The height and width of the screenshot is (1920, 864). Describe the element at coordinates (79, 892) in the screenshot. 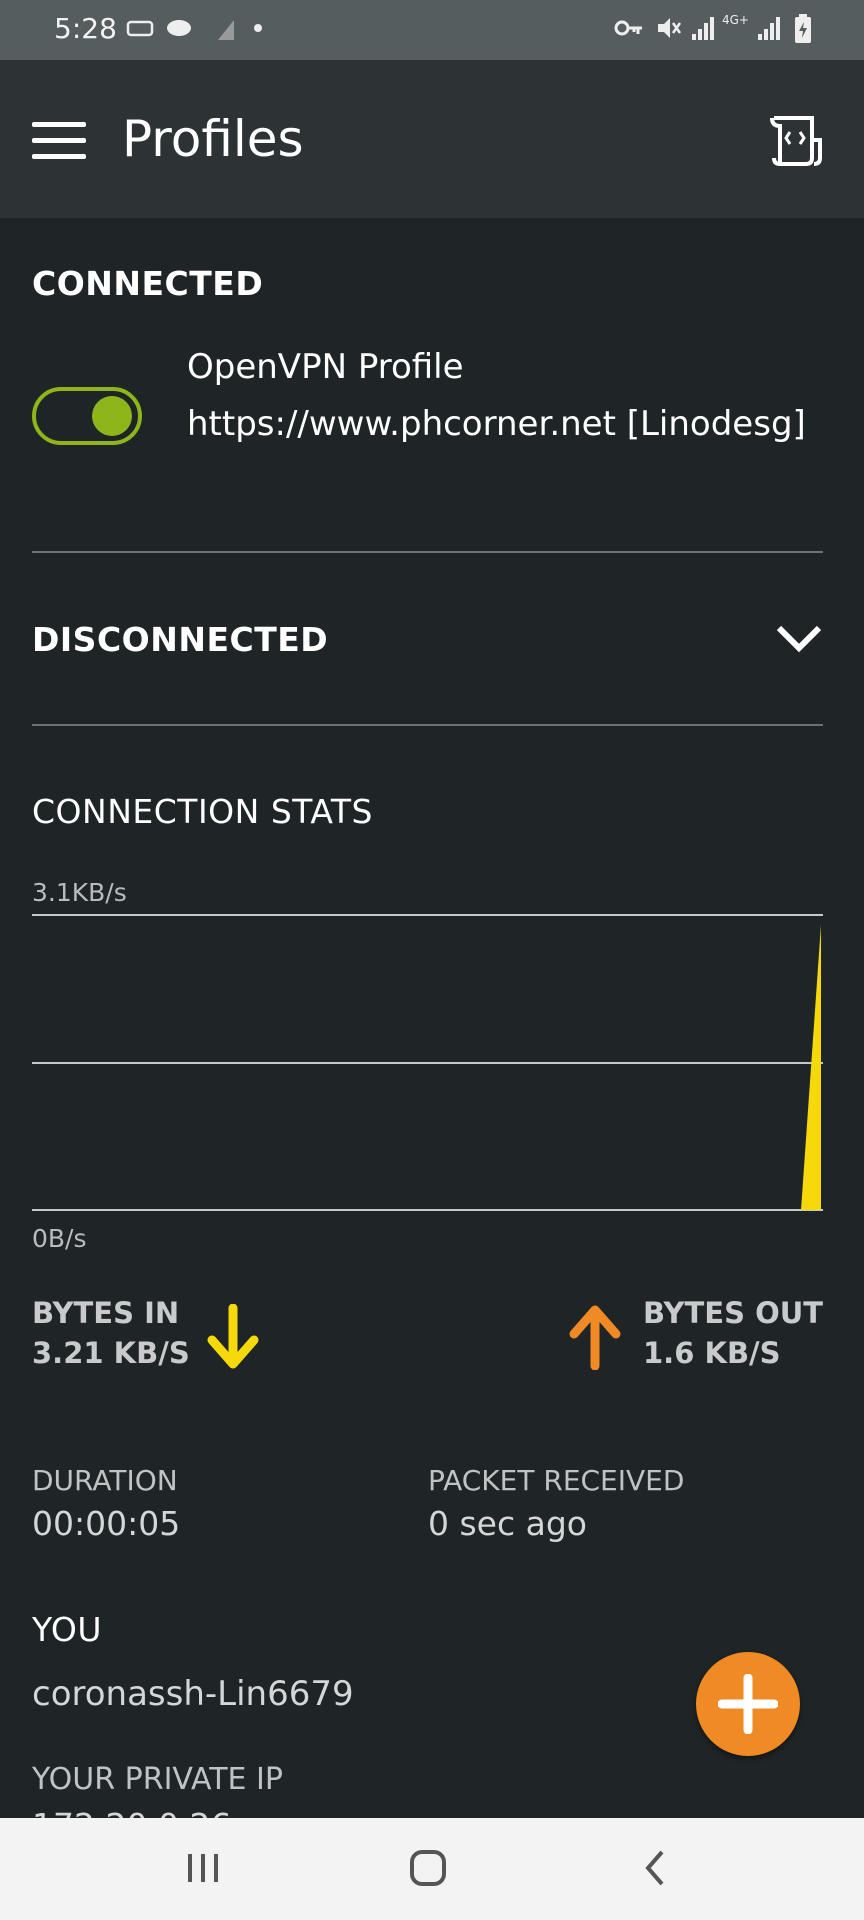

I see `y-max-label: 3.1KB/s` at that location.